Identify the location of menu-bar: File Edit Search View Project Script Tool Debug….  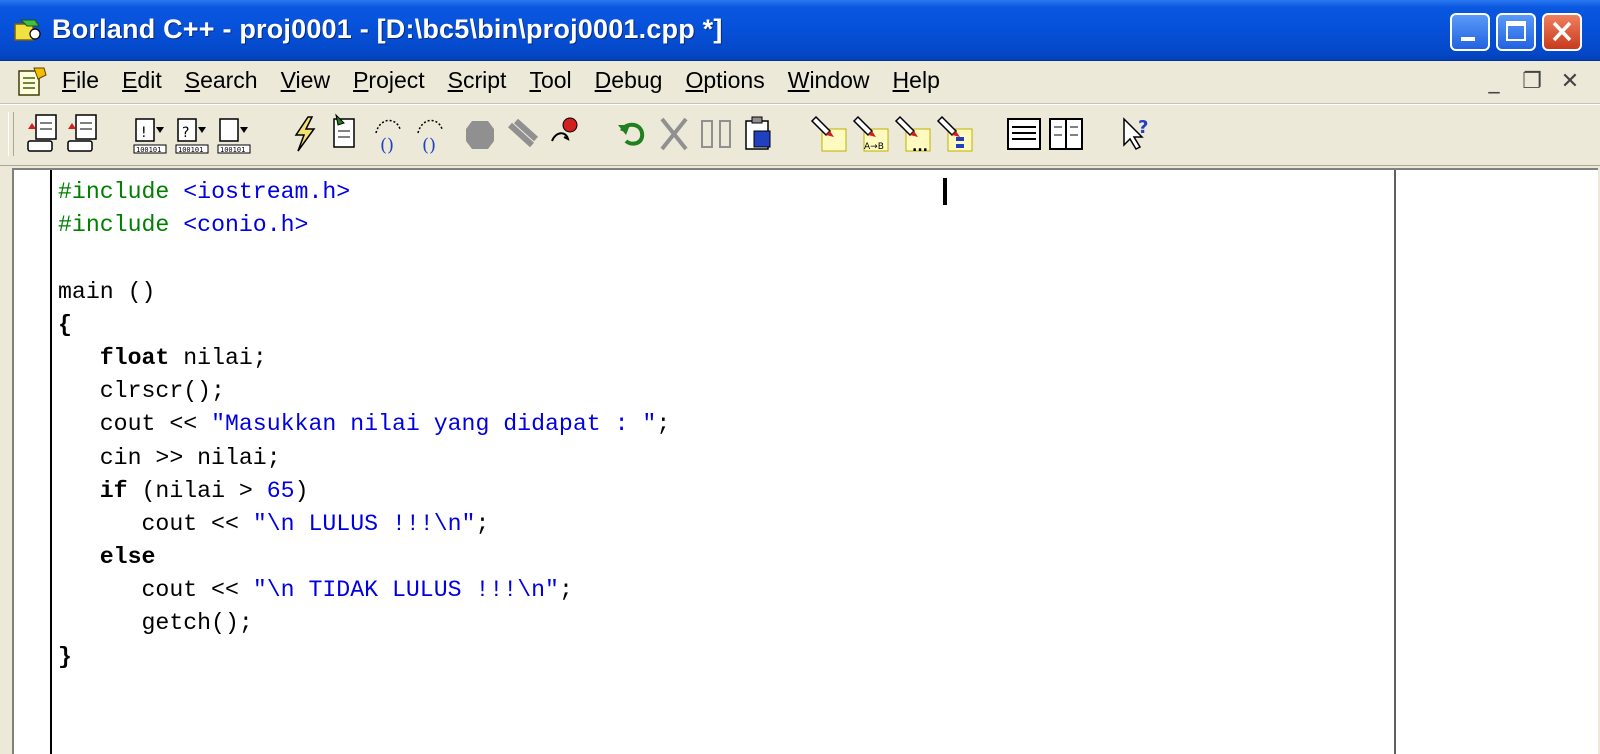
(800, 82).